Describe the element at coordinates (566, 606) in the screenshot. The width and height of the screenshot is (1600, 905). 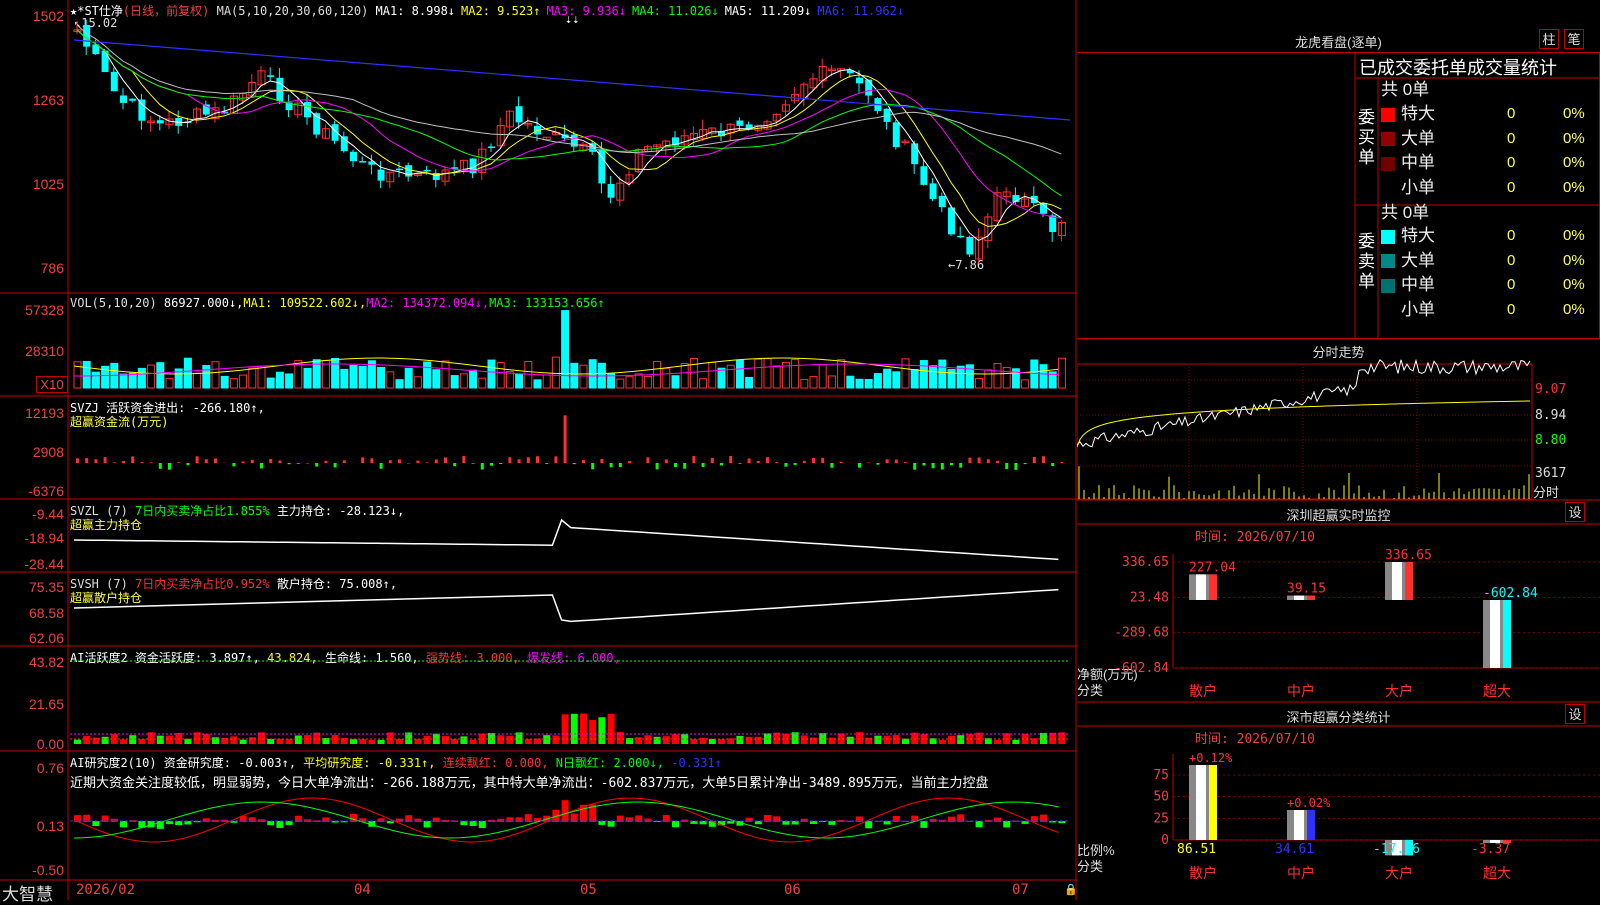
I see `svsh-line` at that location.